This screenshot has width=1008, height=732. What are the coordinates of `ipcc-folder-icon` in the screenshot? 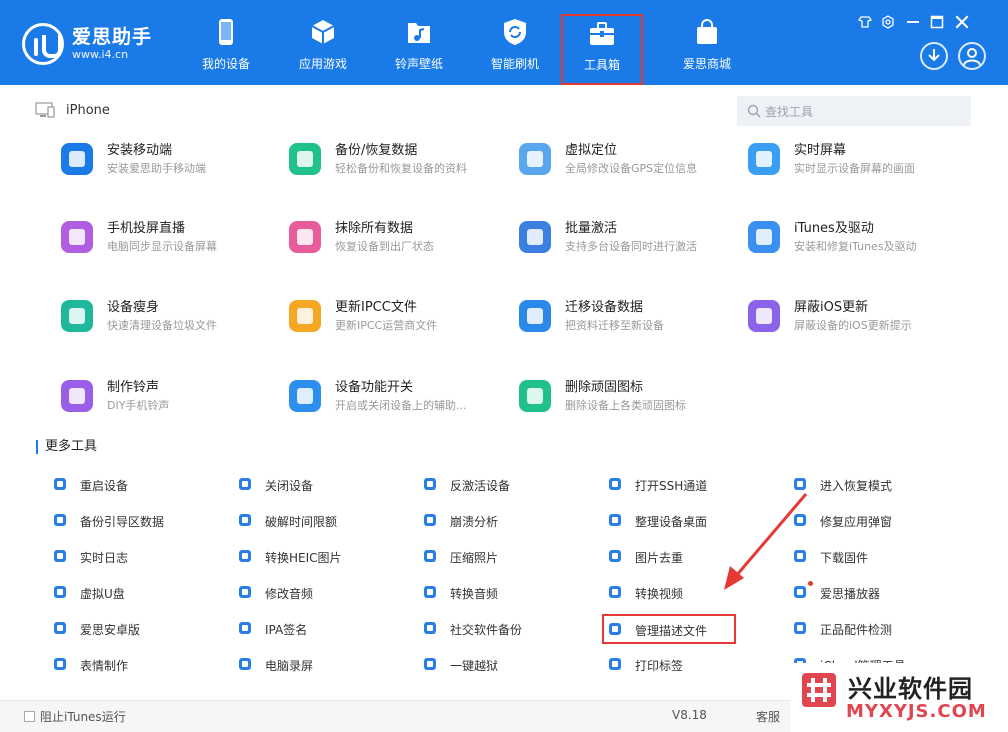 It's located at (305, 316).